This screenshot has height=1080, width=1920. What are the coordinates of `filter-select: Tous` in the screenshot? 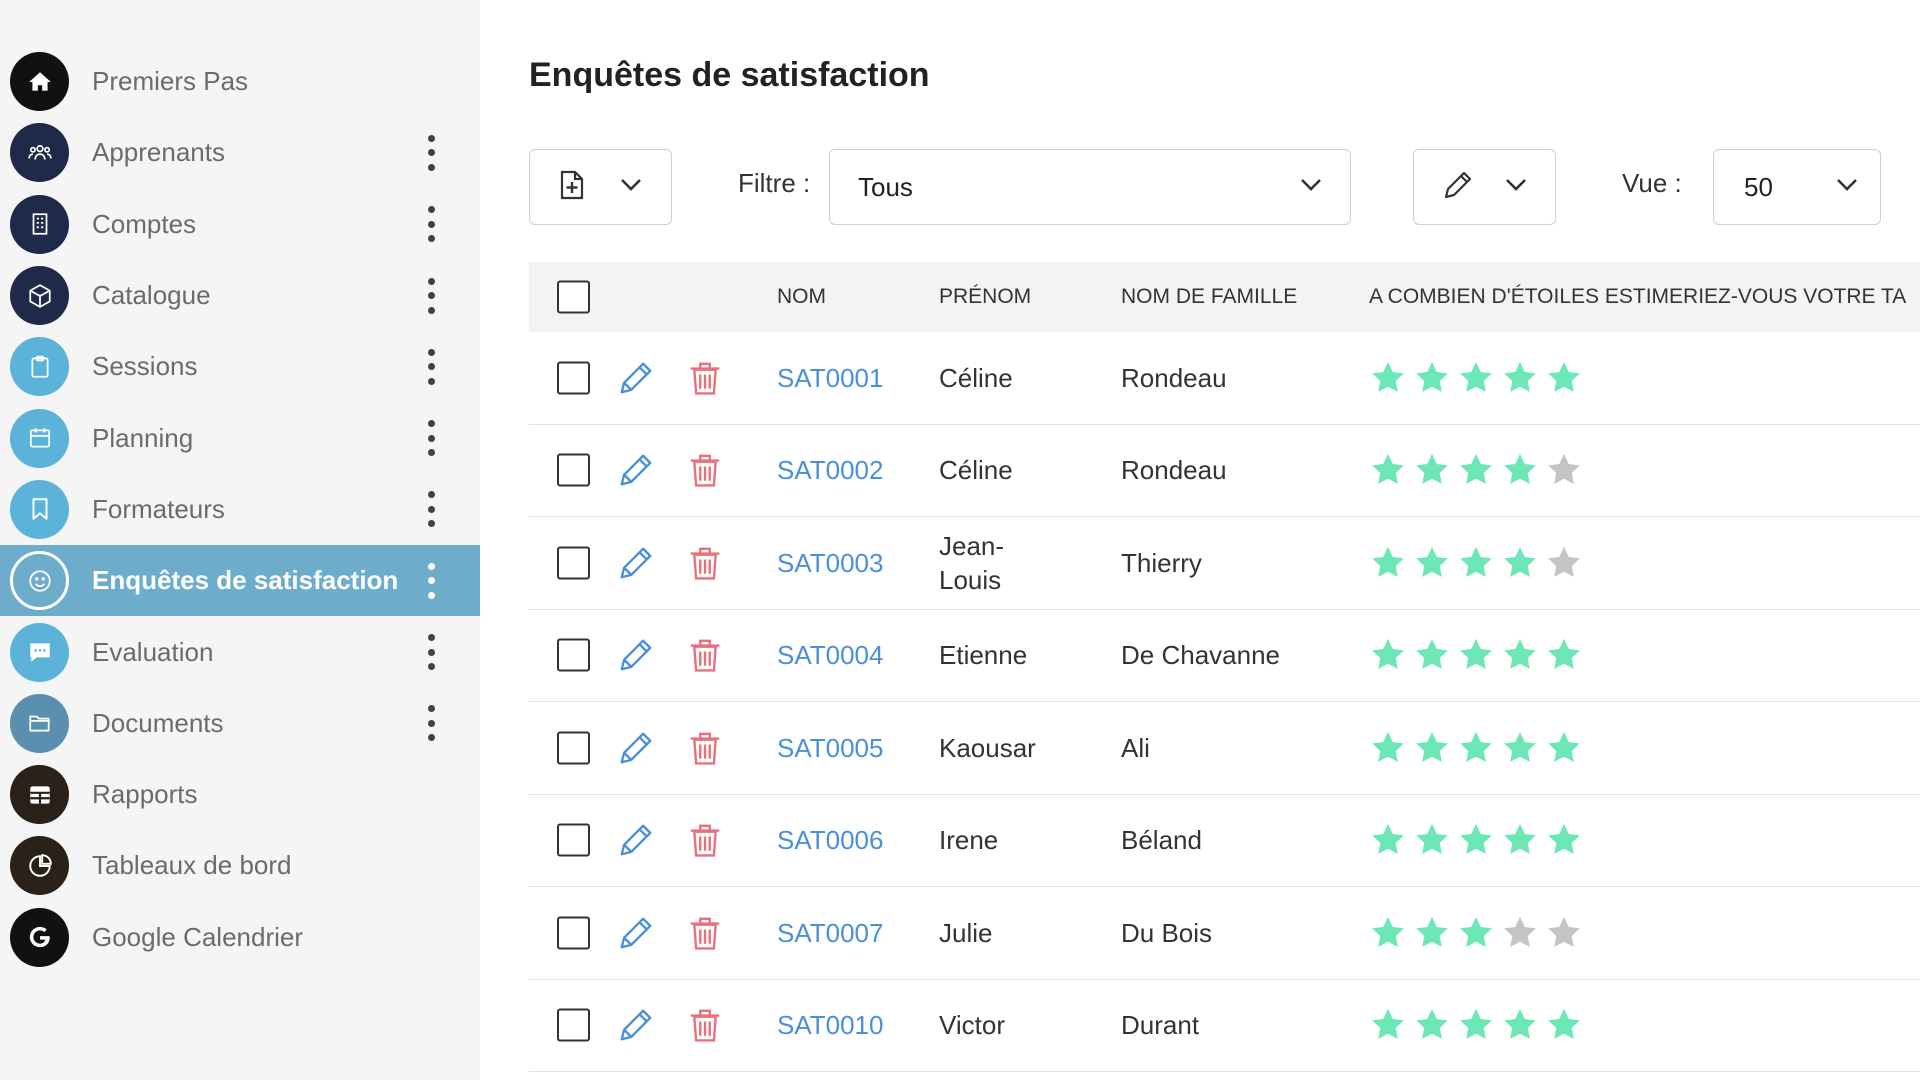 It's located at (1090, 187).